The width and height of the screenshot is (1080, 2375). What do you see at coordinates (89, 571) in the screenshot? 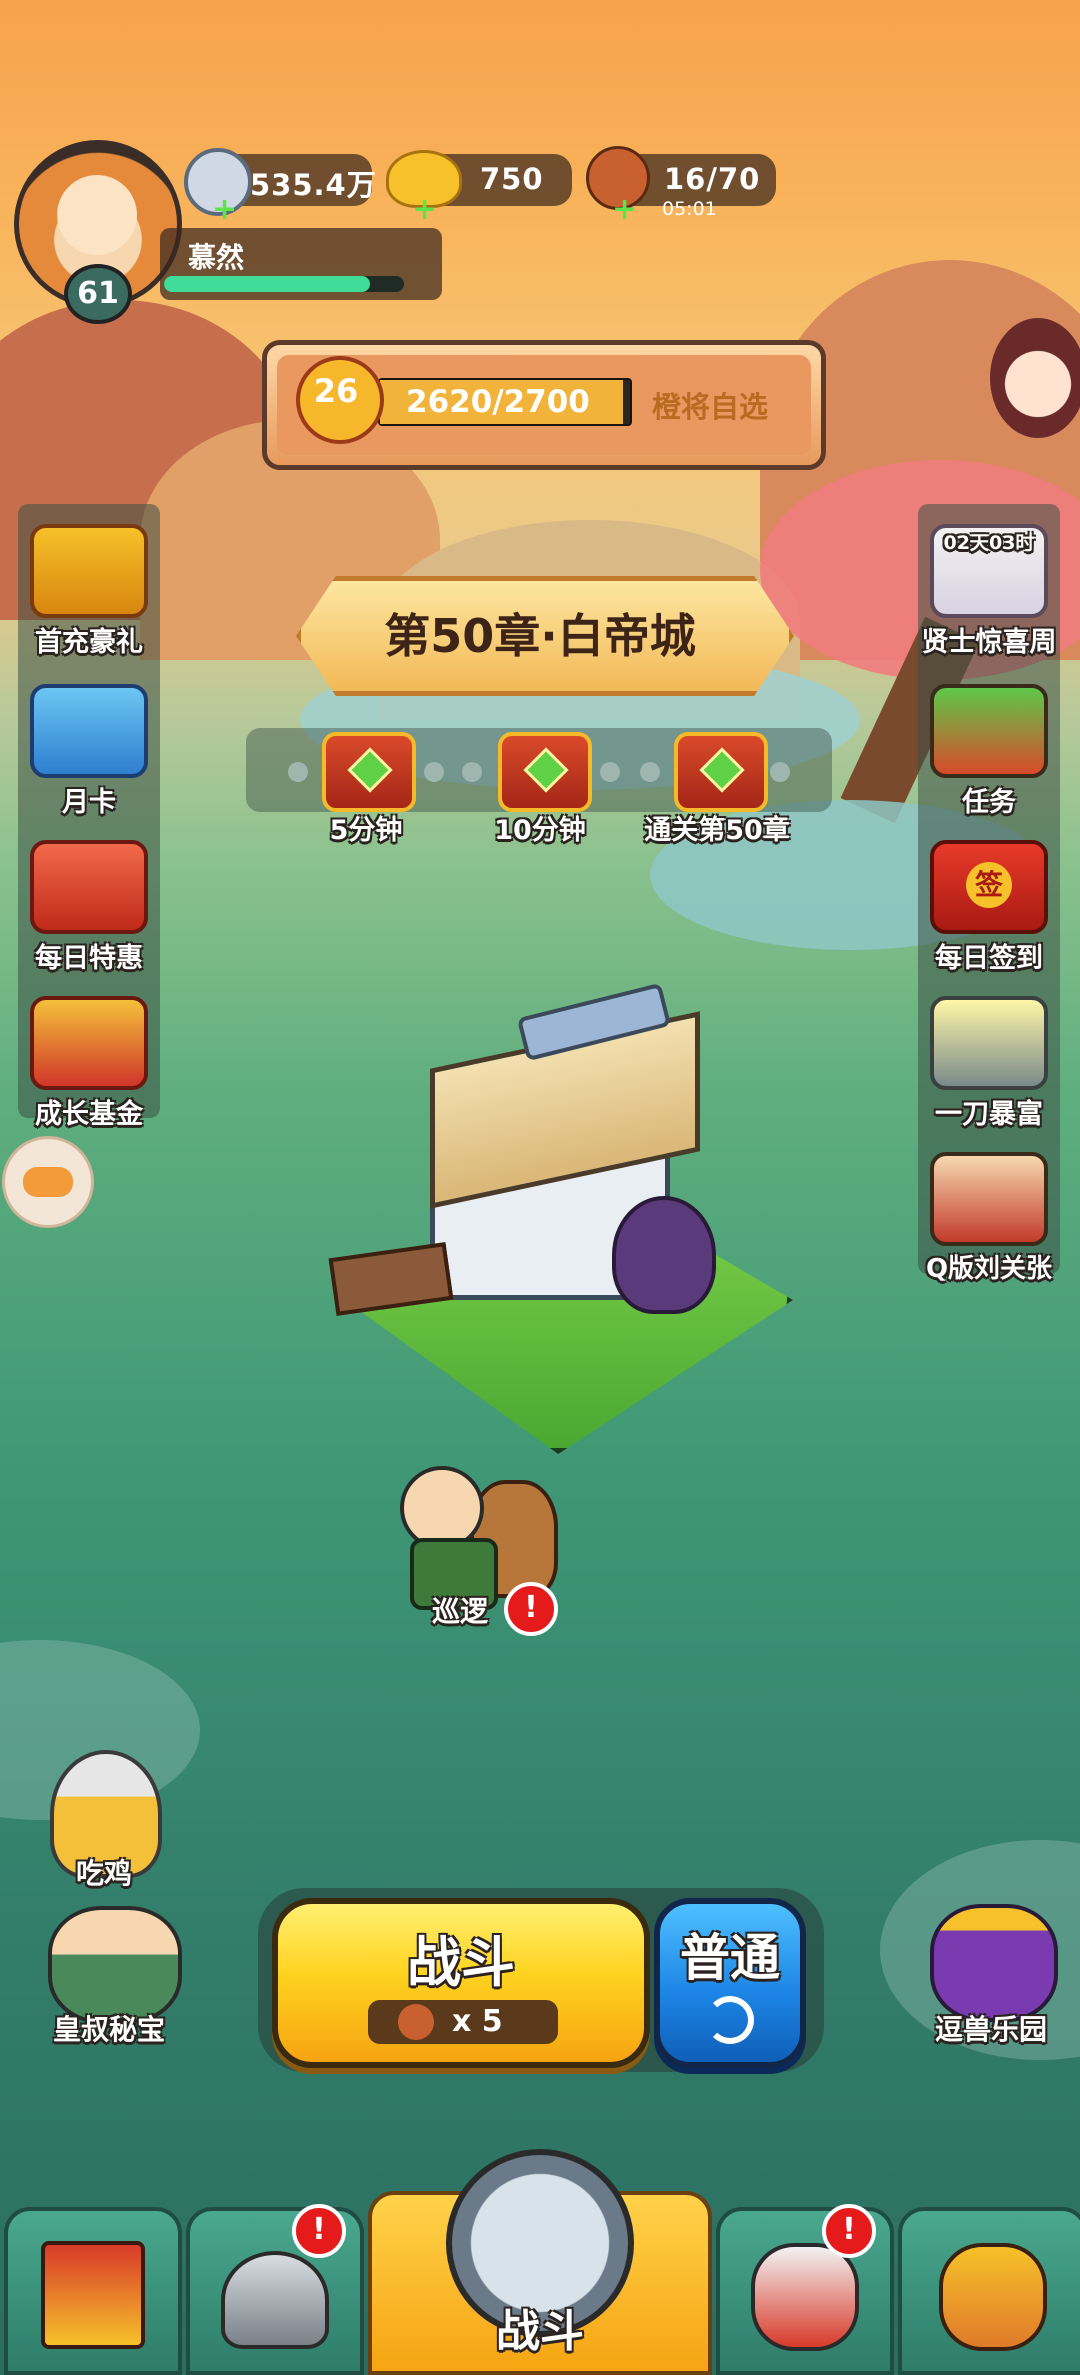
I see `treasure-chest-icon` at bounding box center [89, 571].